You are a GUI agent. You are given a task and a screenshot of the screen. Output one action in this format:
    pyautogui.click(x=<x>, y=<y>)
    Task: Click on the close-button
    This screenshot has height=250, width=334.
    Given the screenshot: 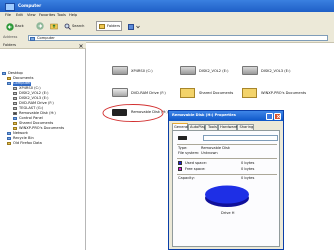 What is the action you would take?
    pyautogui.click(x=277, y=116)
    